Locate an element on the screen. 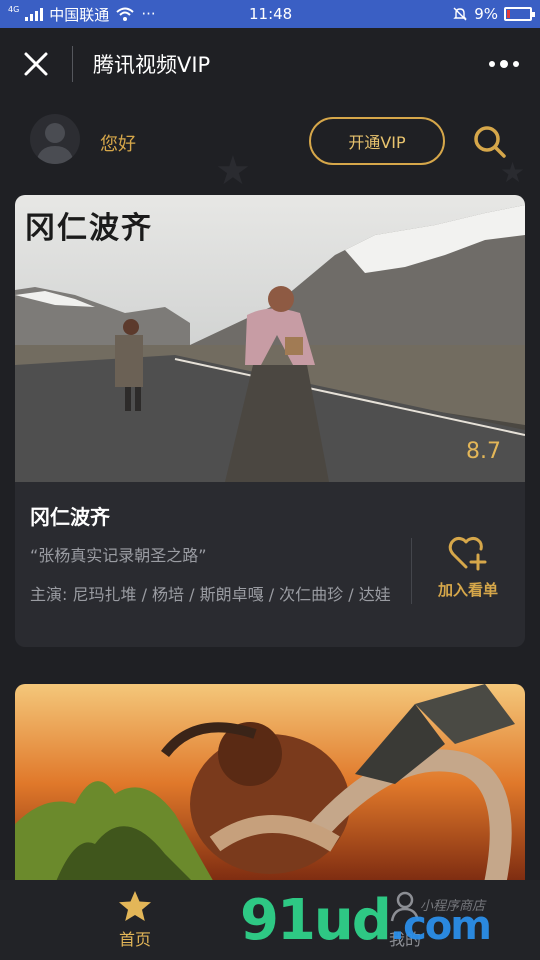  avatar is located at coordinates (55, 139).